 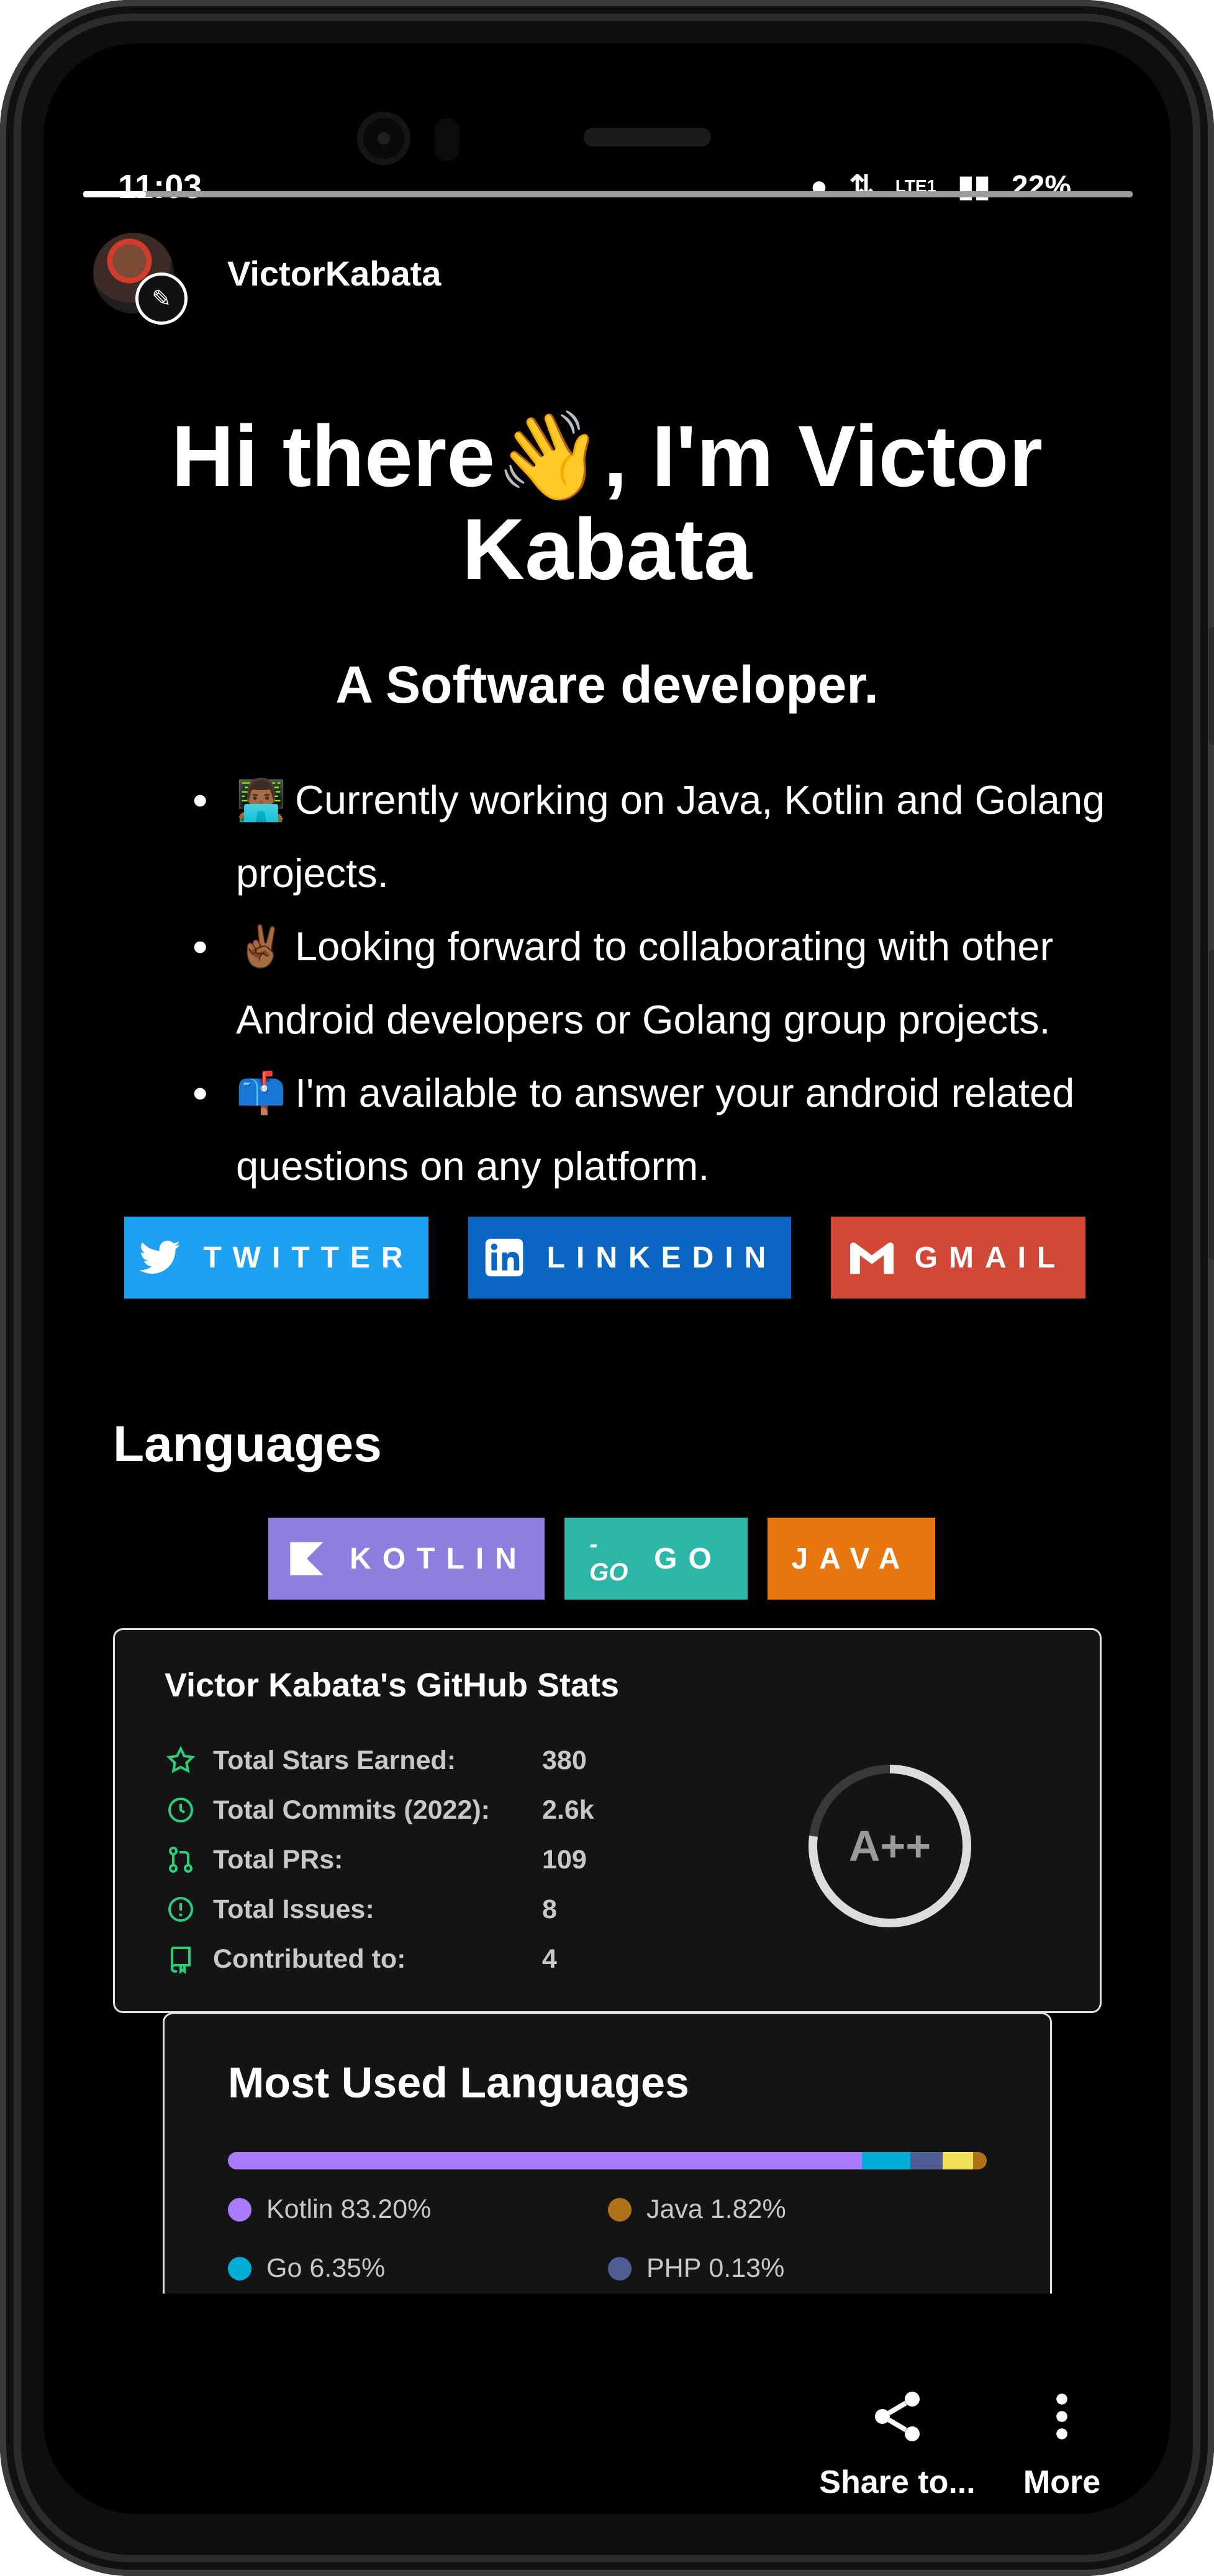 I want to click on go-badge: -GO GO, so click(x=656, y=1559).